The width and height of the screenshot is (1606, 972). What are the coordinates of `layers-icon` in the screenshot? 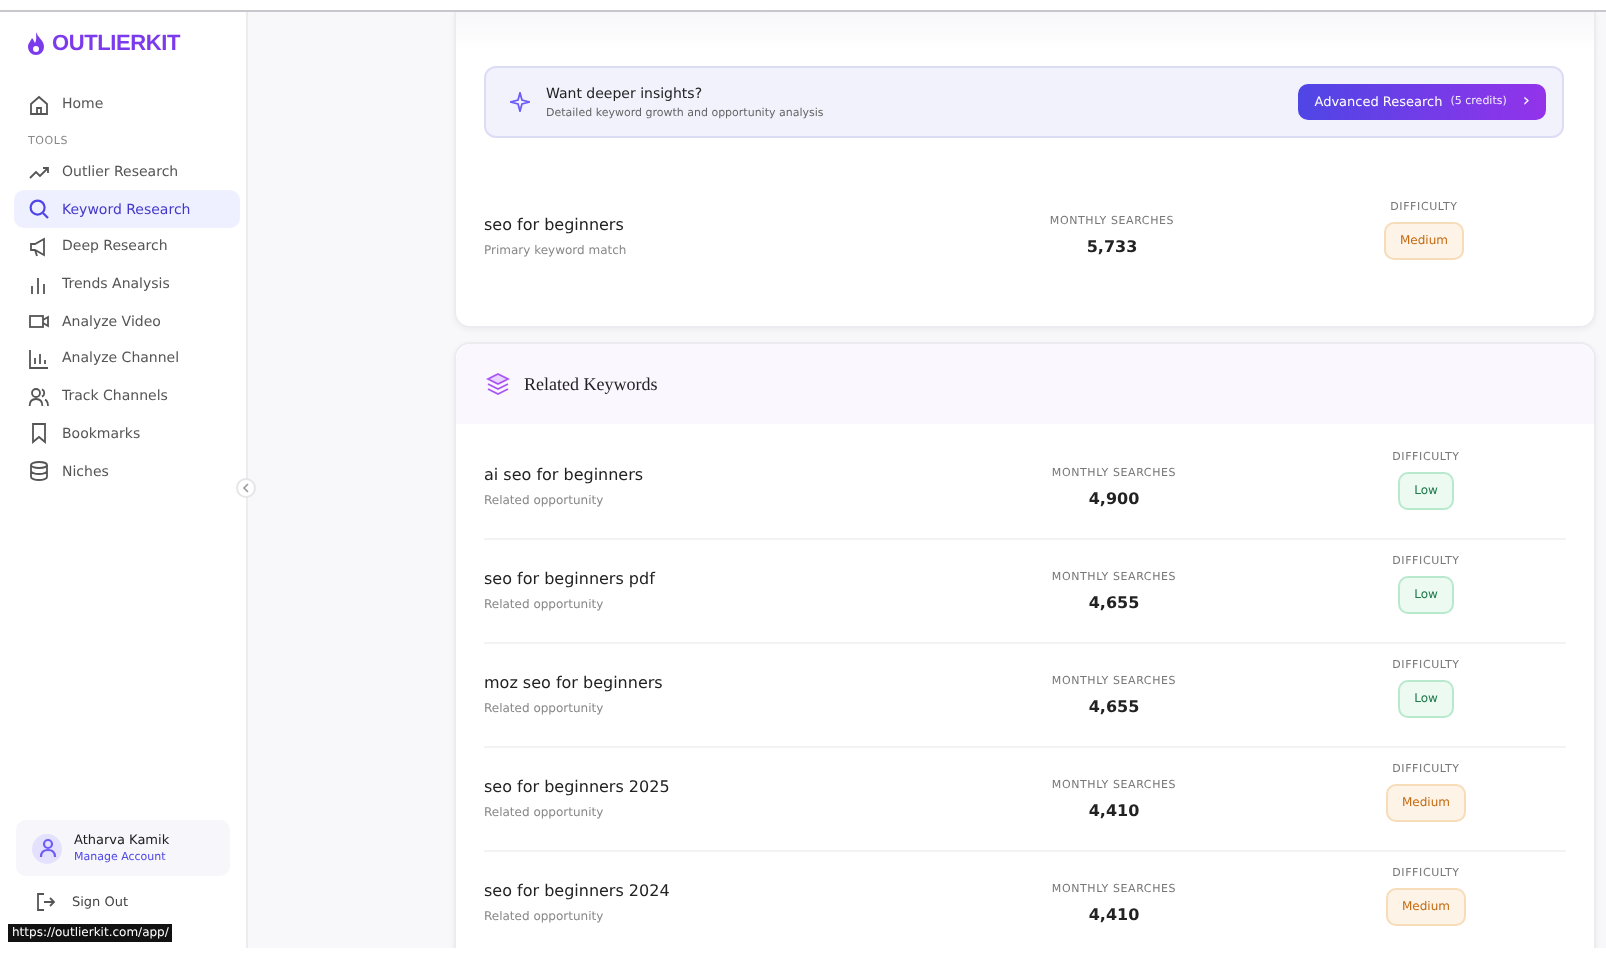 It's located at (498, 384).